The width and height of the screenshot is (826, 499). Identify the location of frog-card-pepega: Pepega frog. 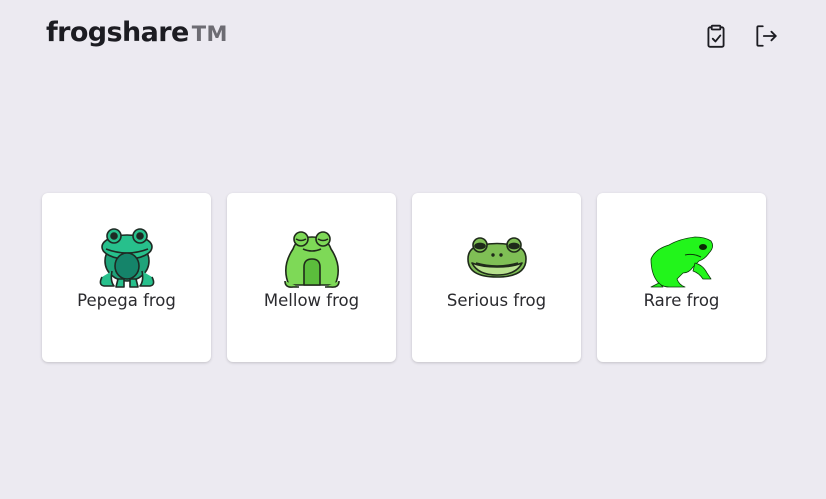
(126, 277).